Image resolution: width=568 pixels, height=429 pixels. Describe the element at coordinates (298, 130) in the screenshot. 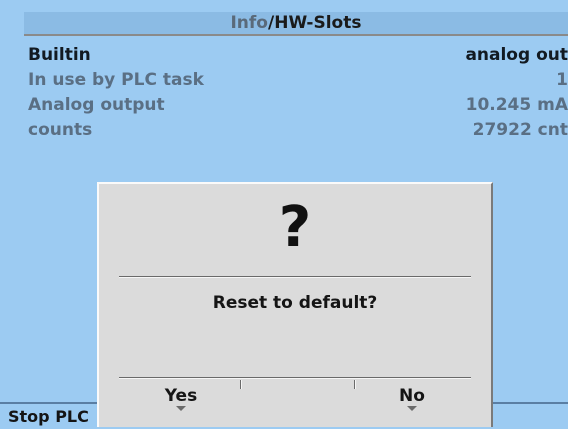

I see `info-row-counts: counts 27922 cnt` at that location.